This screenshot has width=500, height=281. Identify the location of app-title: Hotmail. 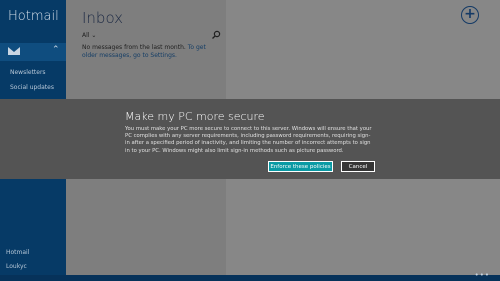
(33, 16).